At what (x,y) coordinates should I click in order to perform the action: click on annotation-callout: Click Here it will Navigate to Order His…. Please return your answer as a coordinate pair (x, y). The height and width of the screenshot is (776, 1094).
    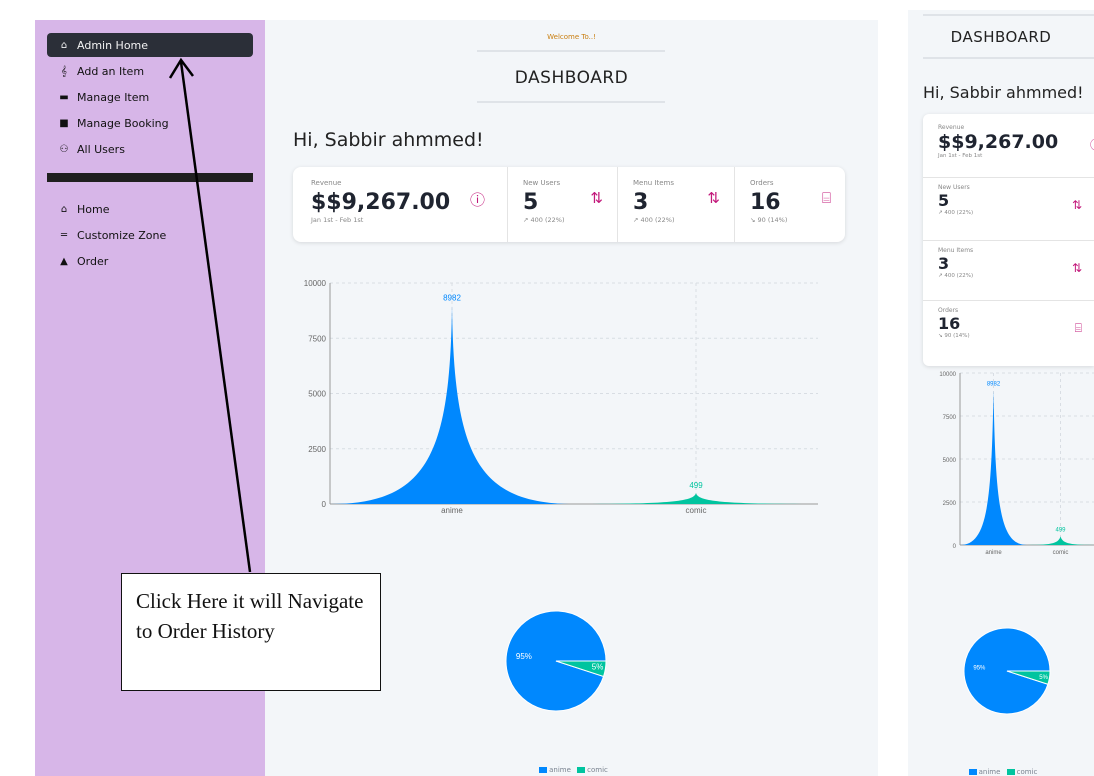
    Looking at the image, I should click on (251, 632).